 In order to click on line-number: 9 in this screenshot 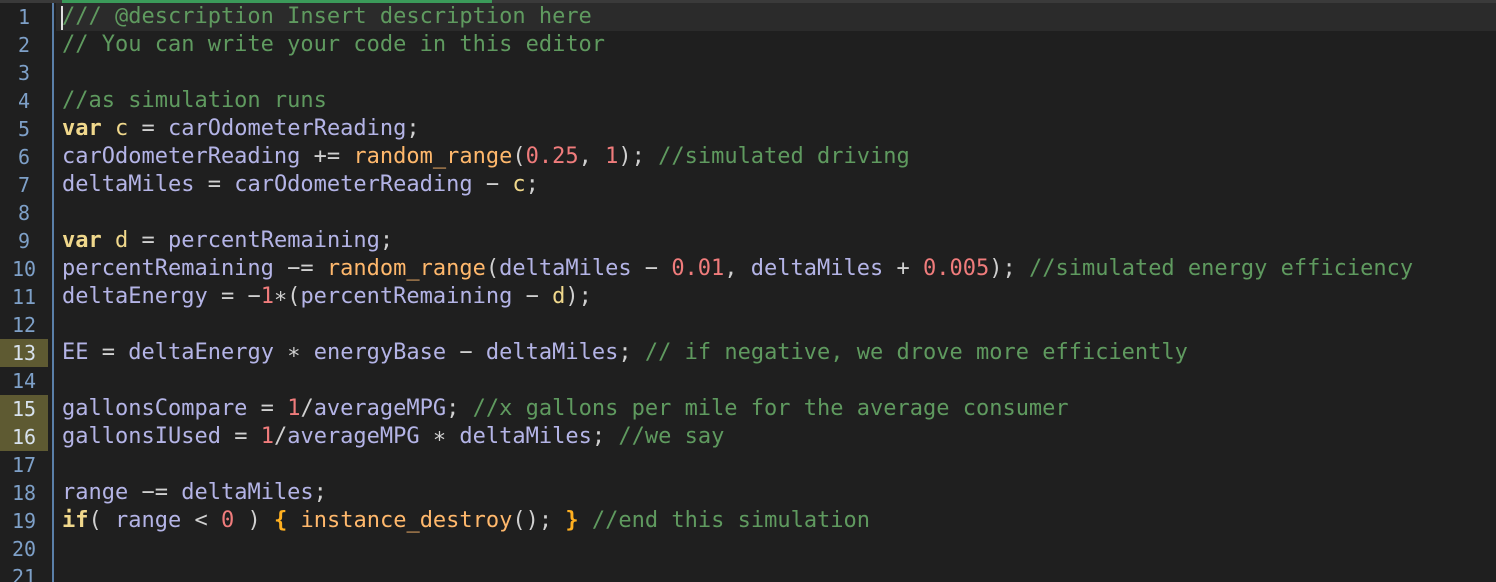, I will do `click(24, 241)`.